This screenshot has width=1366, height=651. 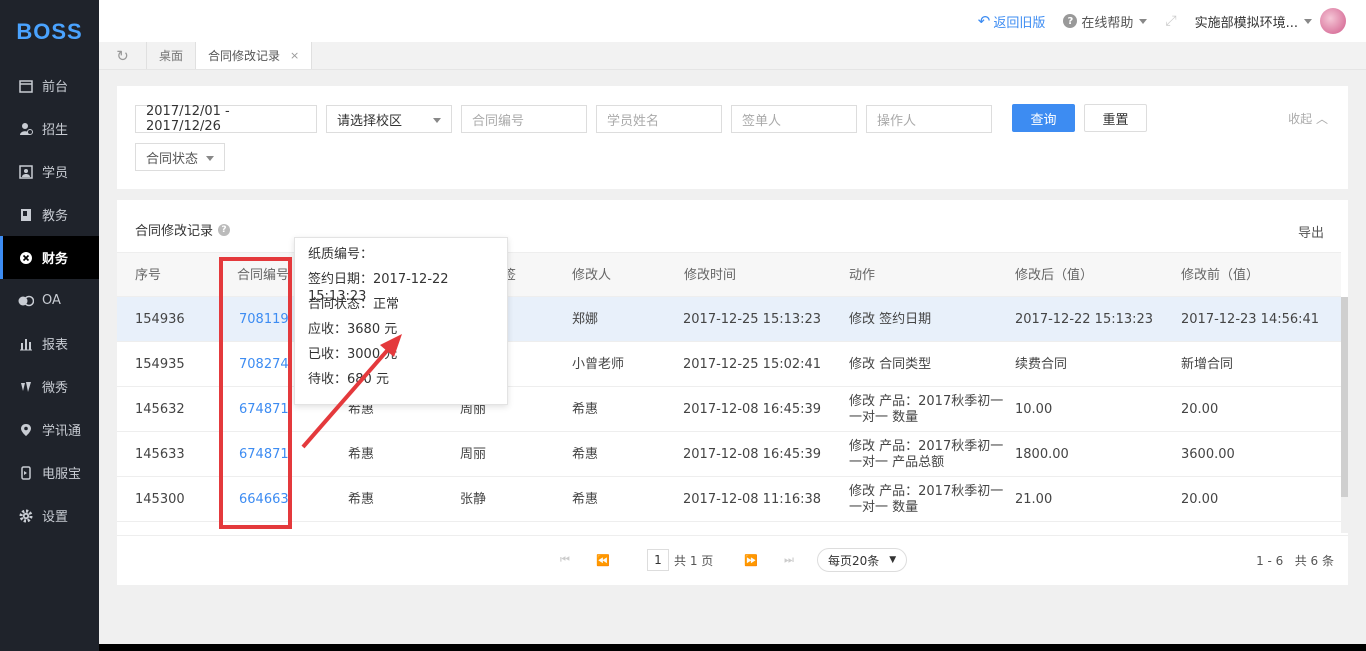 I want to click on finance-icon, so click(x=26, y=258).